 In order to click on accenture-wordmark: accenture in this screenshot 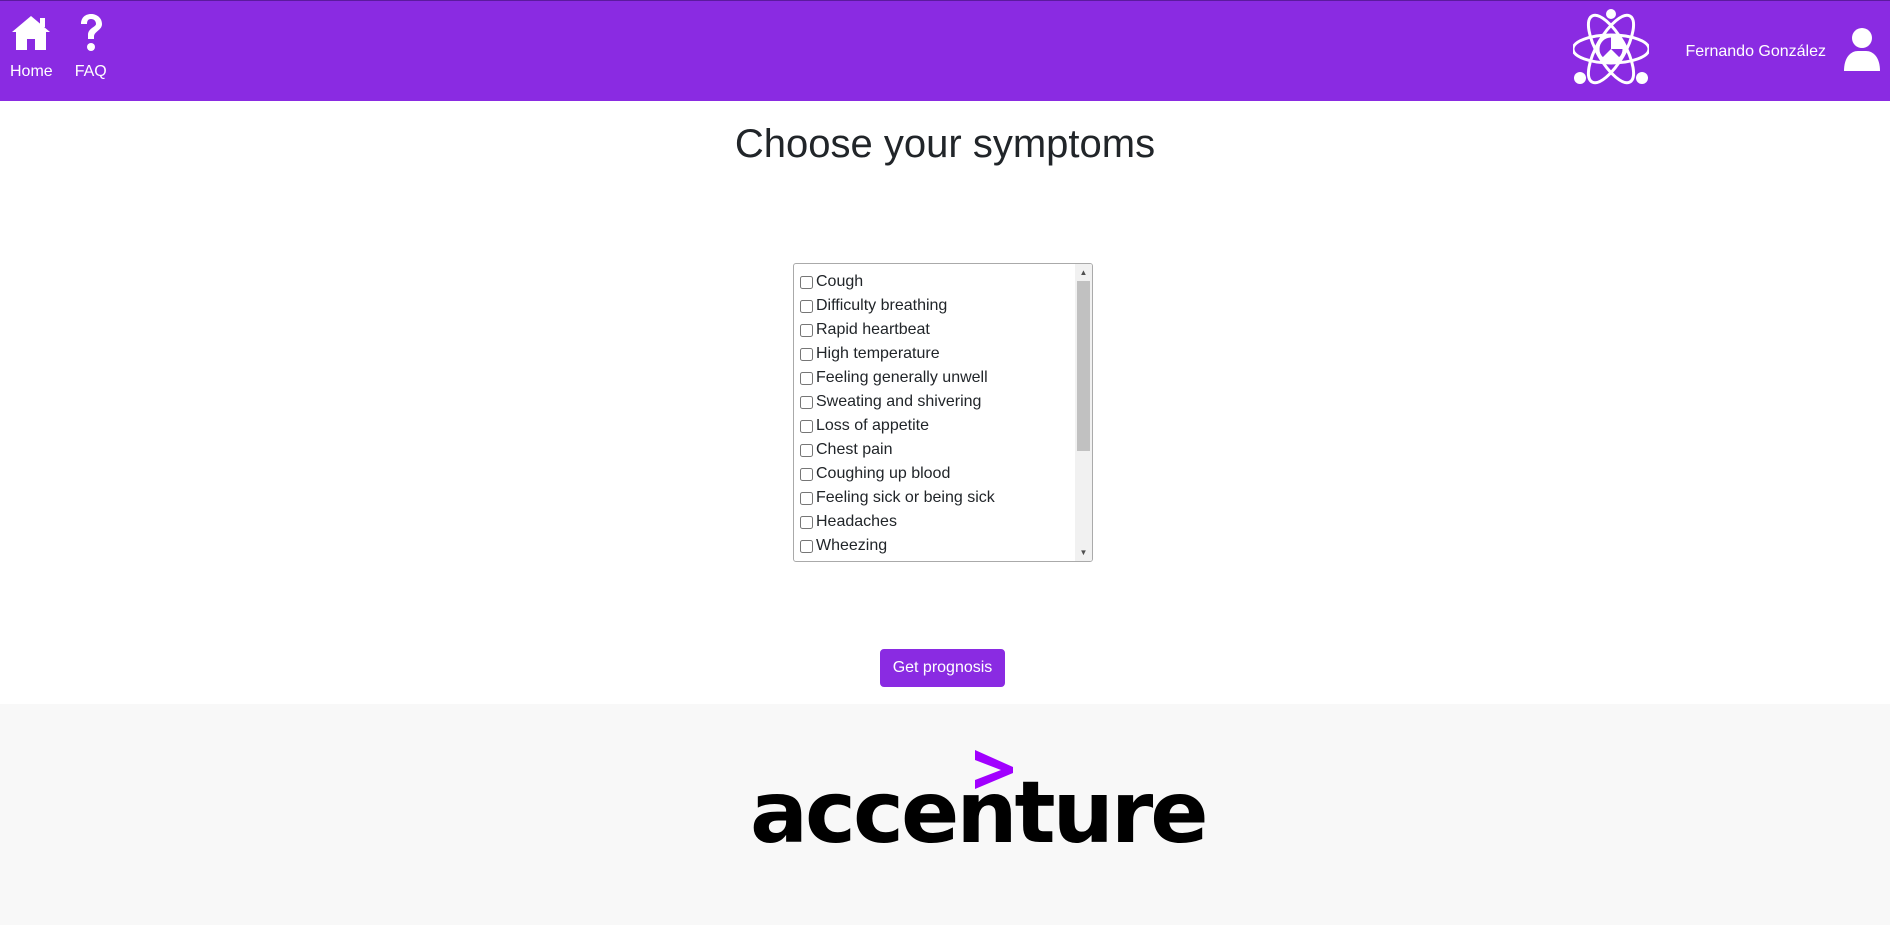, I will do `click(979, 813)`.